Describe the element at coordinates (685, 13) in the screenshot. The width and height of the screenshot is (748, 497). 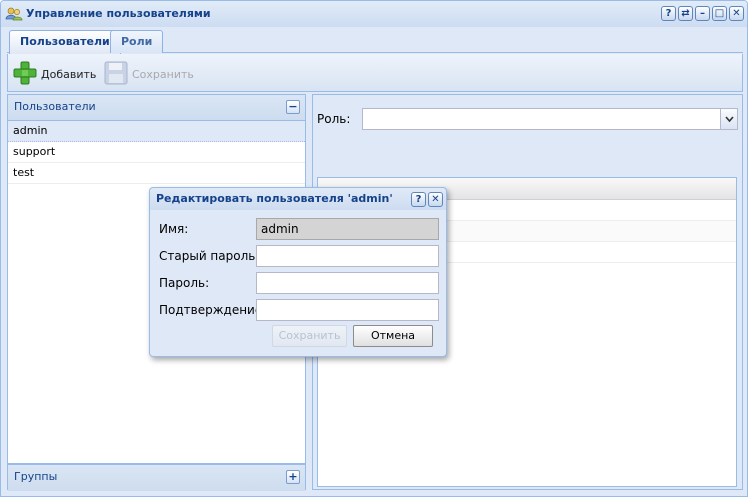
I see `refresh-icon: ⇄` at that location.